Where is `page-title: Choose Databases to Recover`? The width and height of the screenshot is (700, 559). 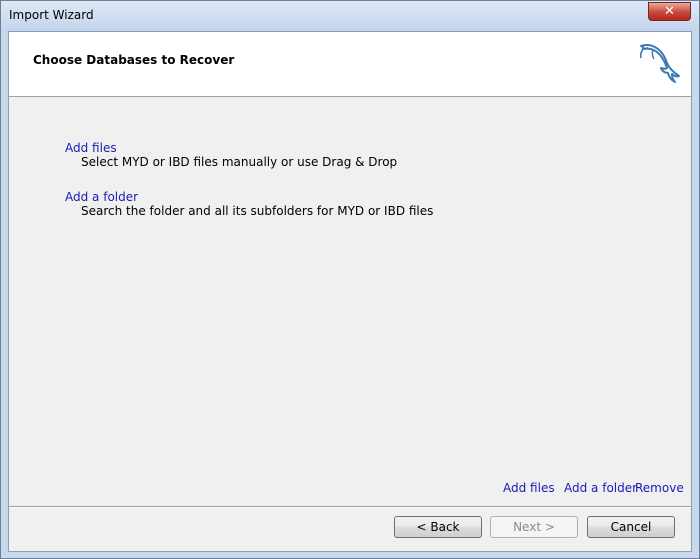
page-title: Choose Databases to Recover is located at coordinates (134, 60).